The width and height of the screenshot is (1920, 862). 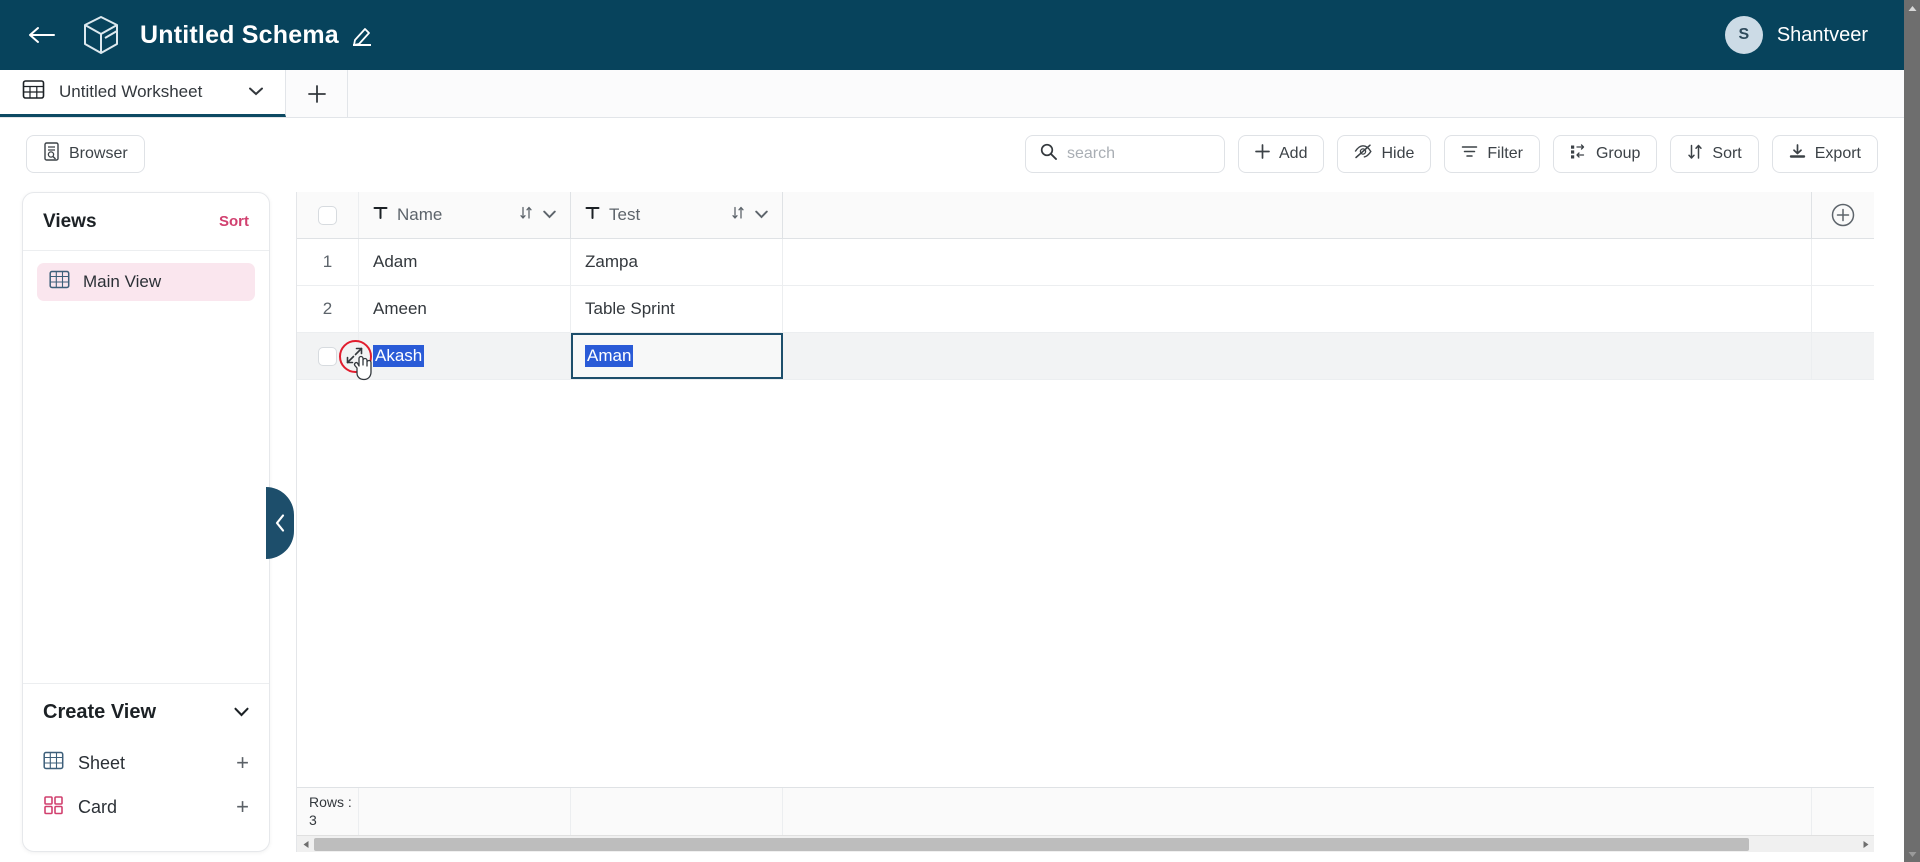 I want to click on search-icon, so click(x=1048, y=154).